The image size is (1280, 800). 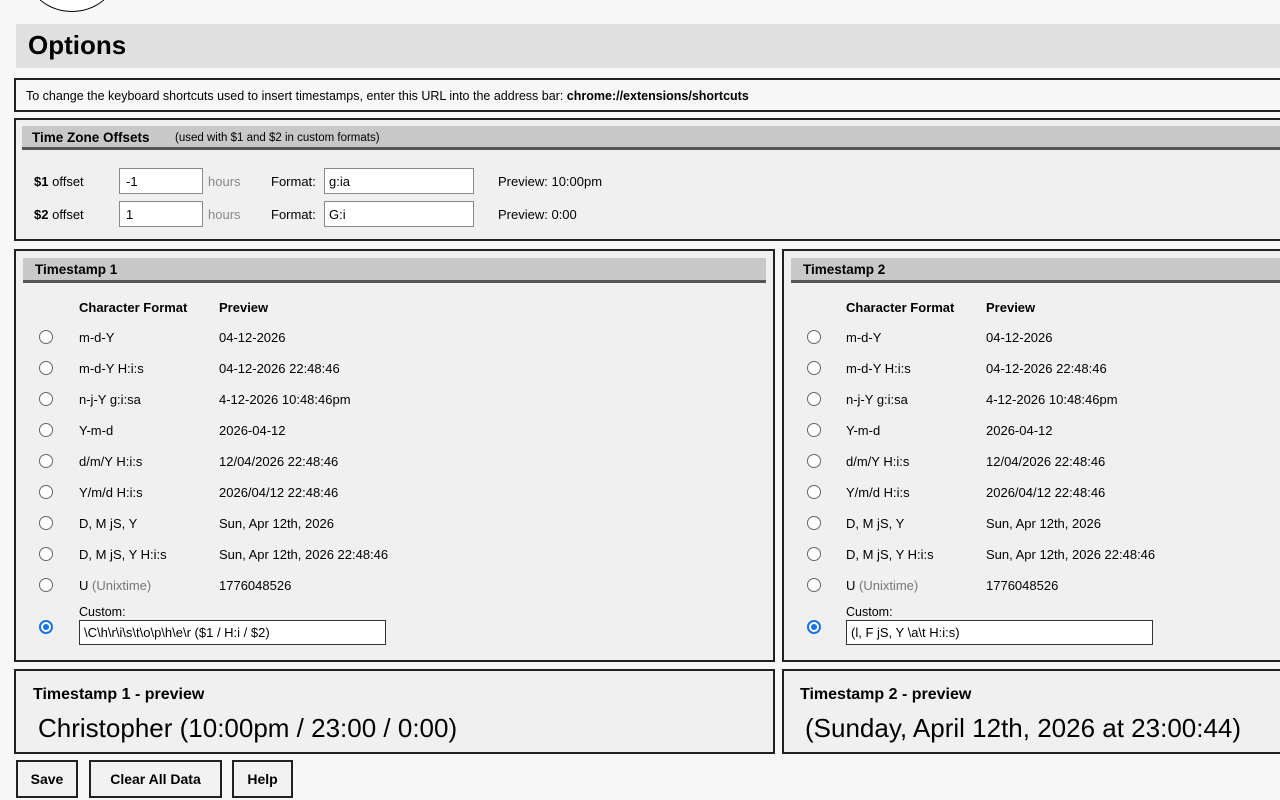 What do you see at coordinates (657, 96) in the screenshot?
I see `shortcuts-url: chrome://extensions/shortcuts` at bounding box center [657, 96].